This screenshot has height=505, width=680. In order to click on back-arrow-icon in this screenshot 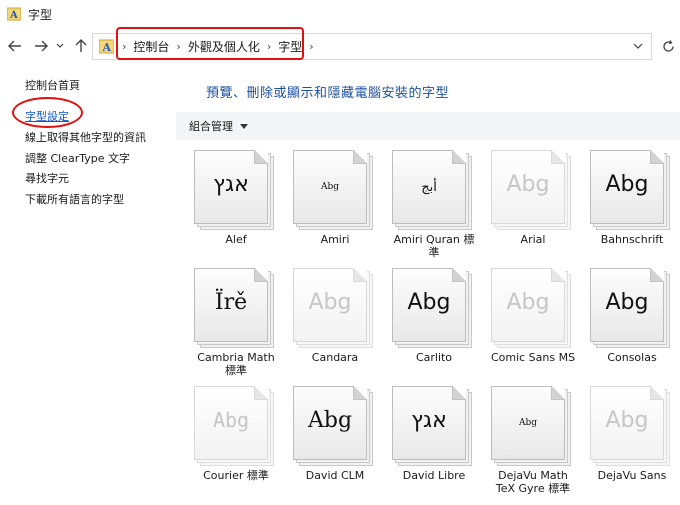, I will do `click(15, 46)`.